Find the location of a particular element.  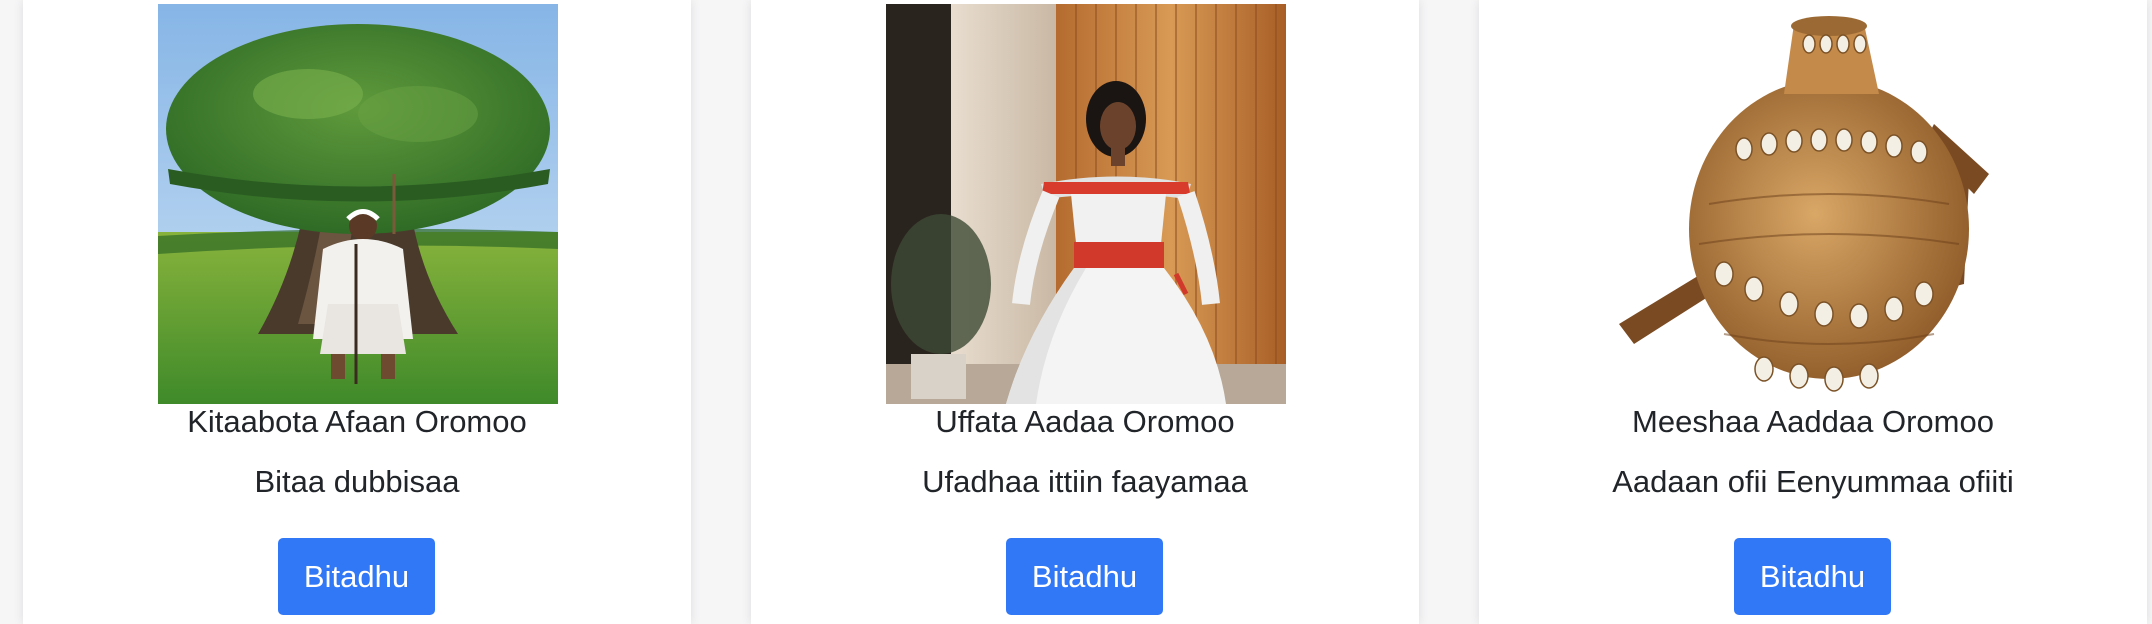

traditional-dress-photo-image is located at coordinates (1086, 204).